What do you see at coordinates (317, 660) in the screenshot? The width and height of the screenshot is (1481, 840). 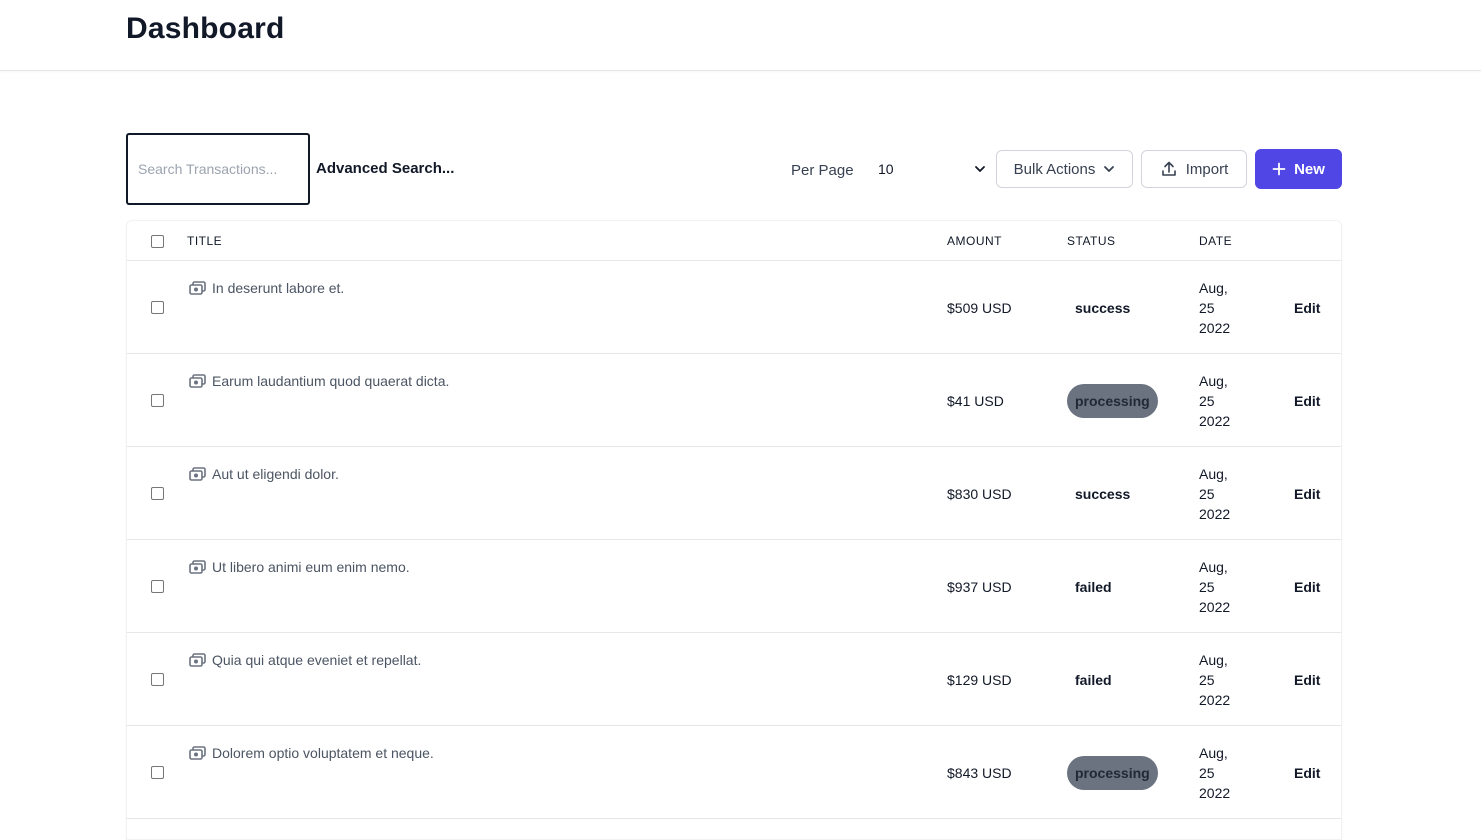 I see `row-title: Quia qui atque eveniet et repellat.` at bounding box center [317, 660].